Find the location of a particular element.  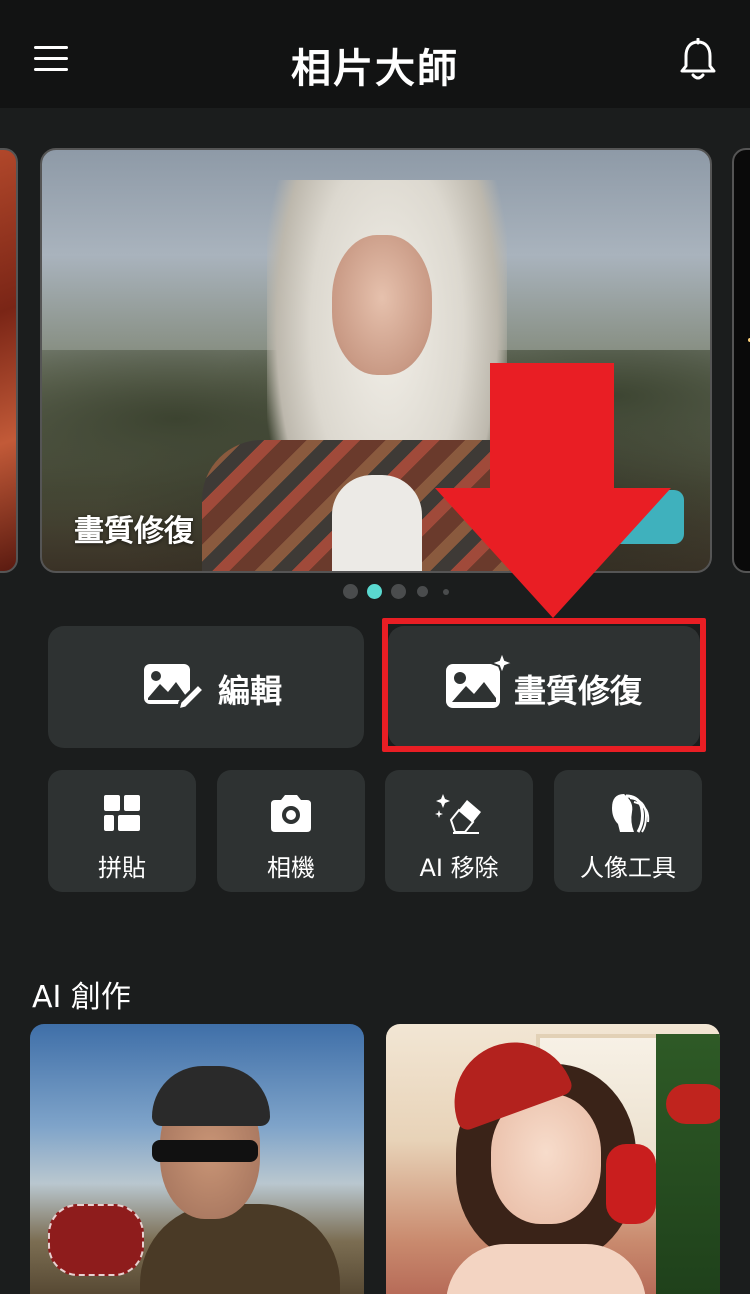

carousel-card-previous is located at coordinates (9, 360).